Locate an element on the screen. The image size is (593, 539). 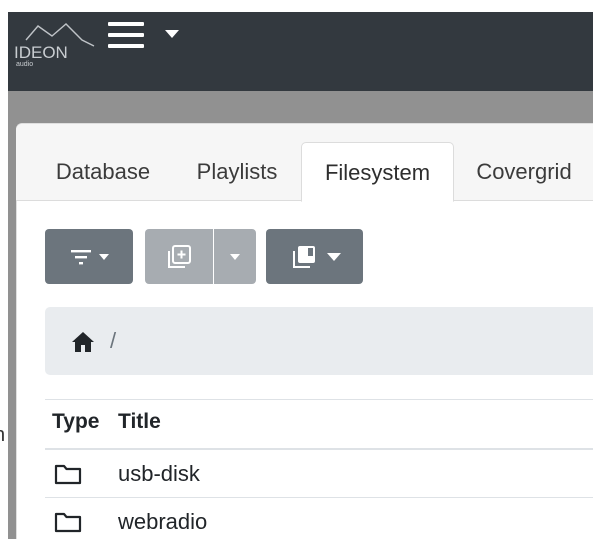
tab-filesystem: Filesystem is located at coordinates (377, 172).